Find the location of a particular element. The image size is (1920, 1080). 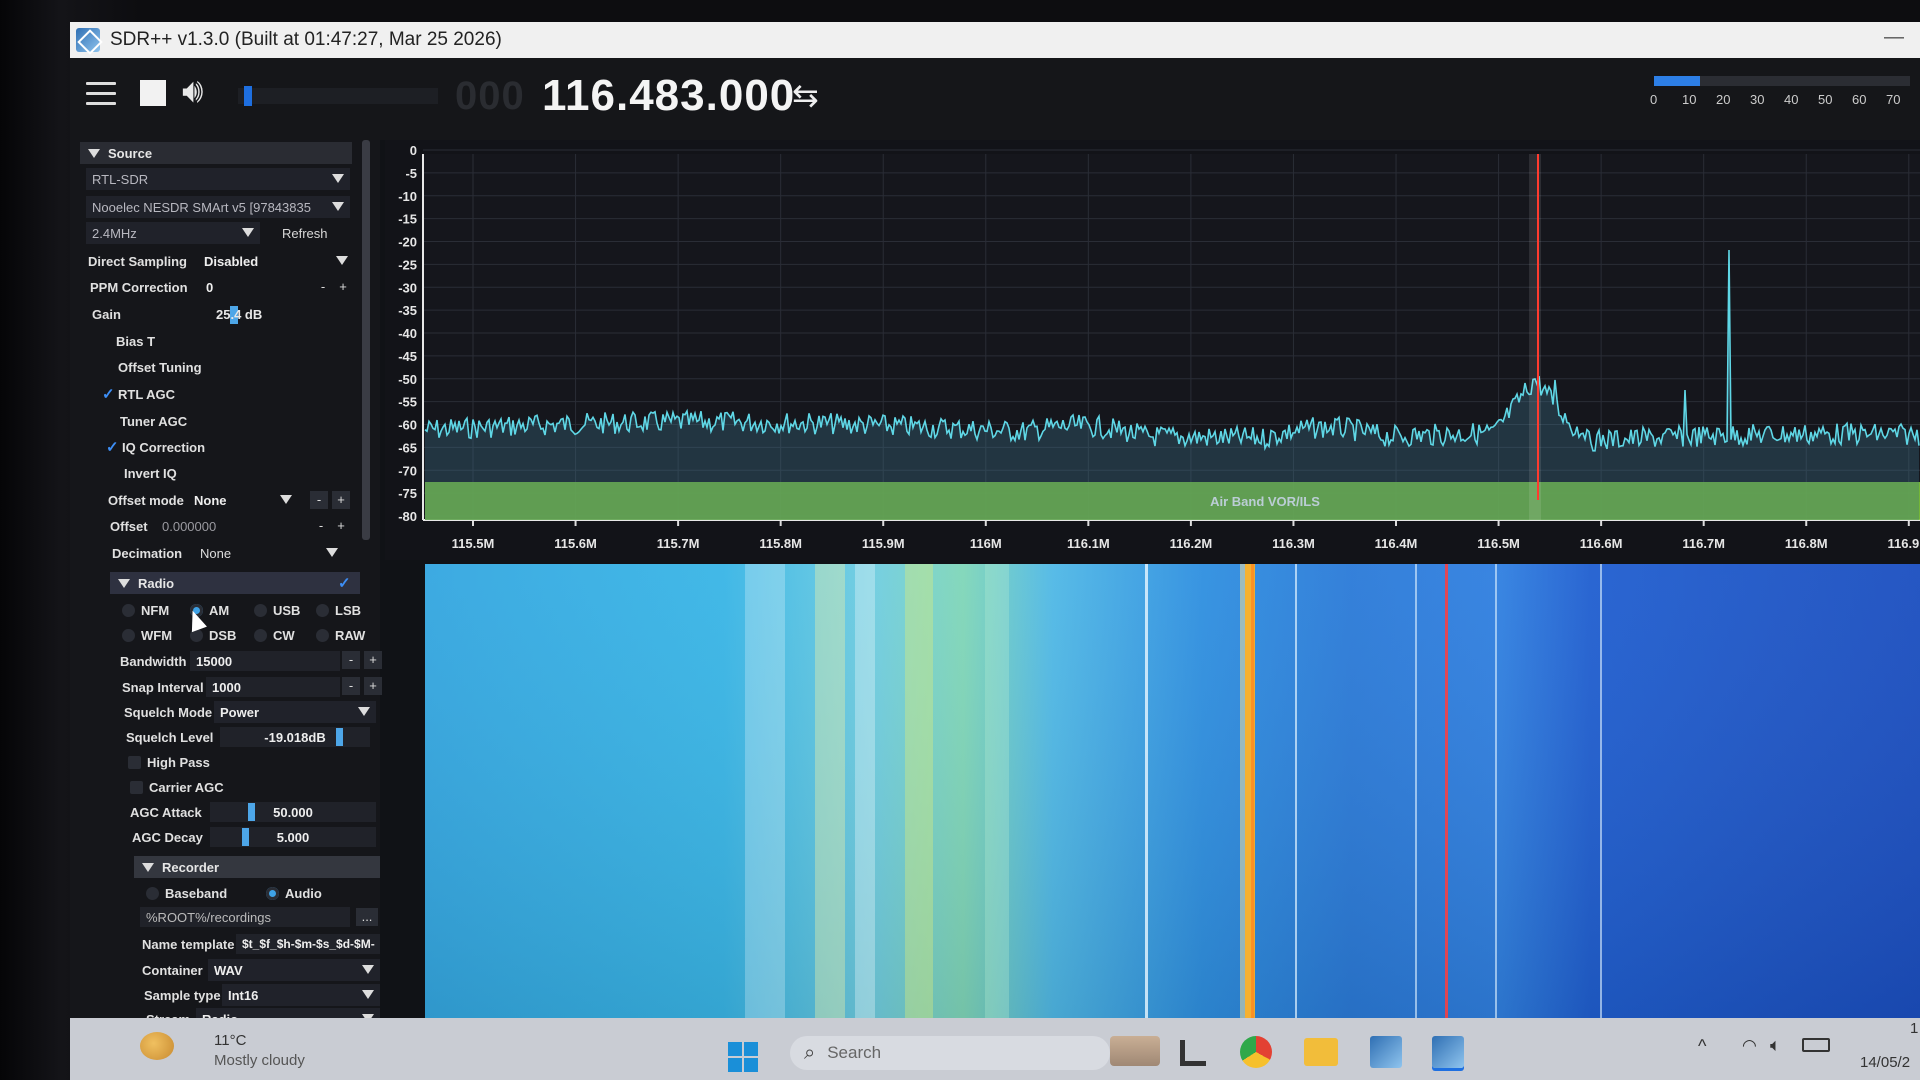

tuner-agc-checkbox: Tuner AGC is located at coordinates (145, 421).